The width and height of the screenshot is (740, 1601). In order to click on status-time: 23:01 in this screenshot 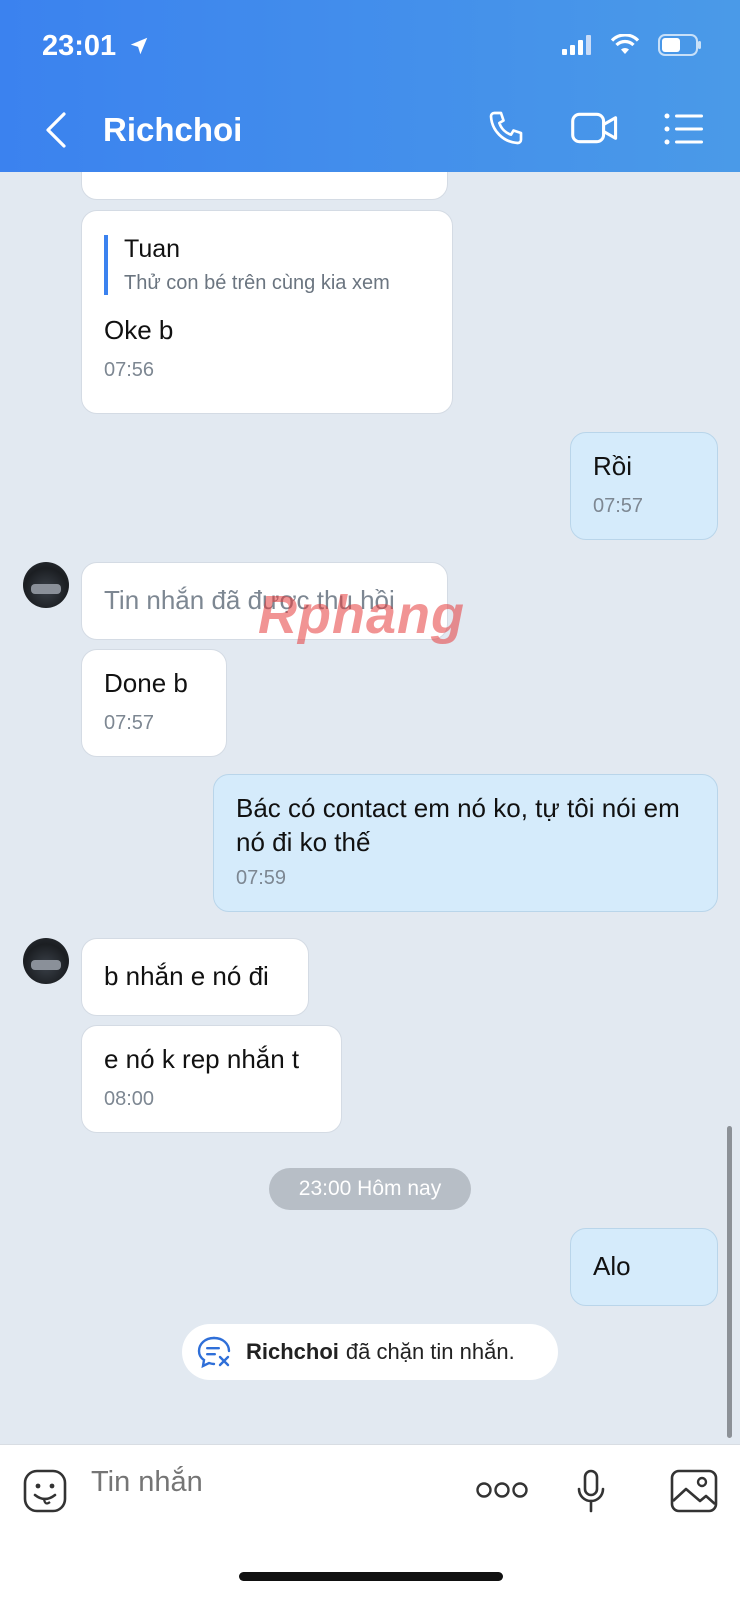, I will do `click(96, 46)`.